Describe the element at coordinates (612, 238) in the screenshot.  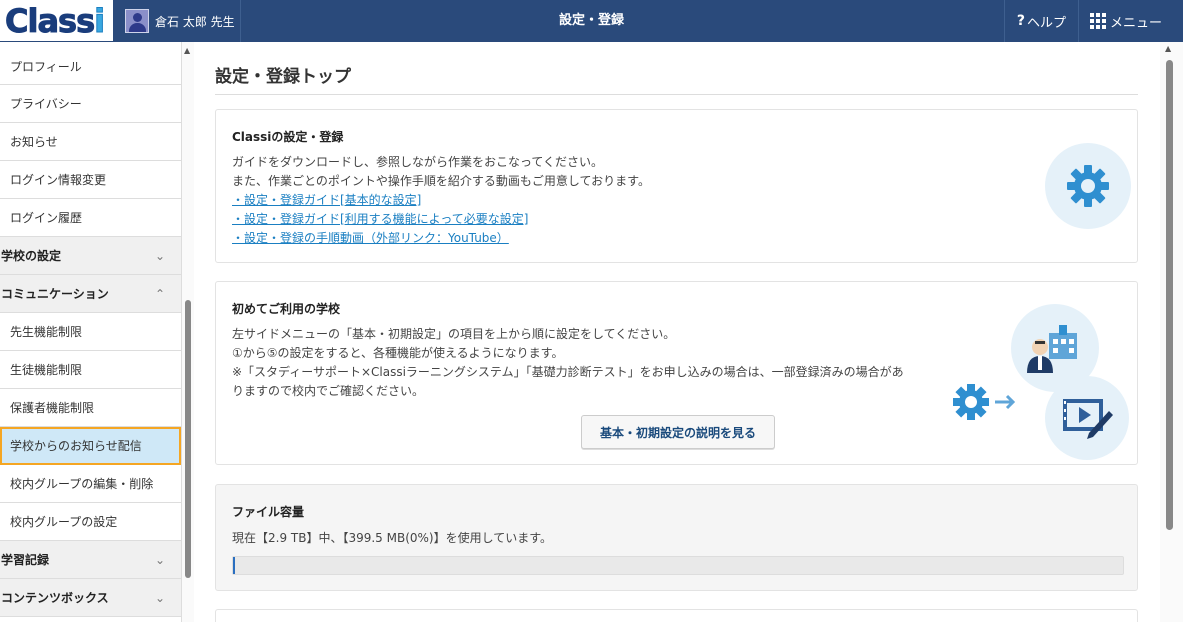
I see `video-link: ・設定・登録の手順動画（外部リンク：YouTube）` at that location.